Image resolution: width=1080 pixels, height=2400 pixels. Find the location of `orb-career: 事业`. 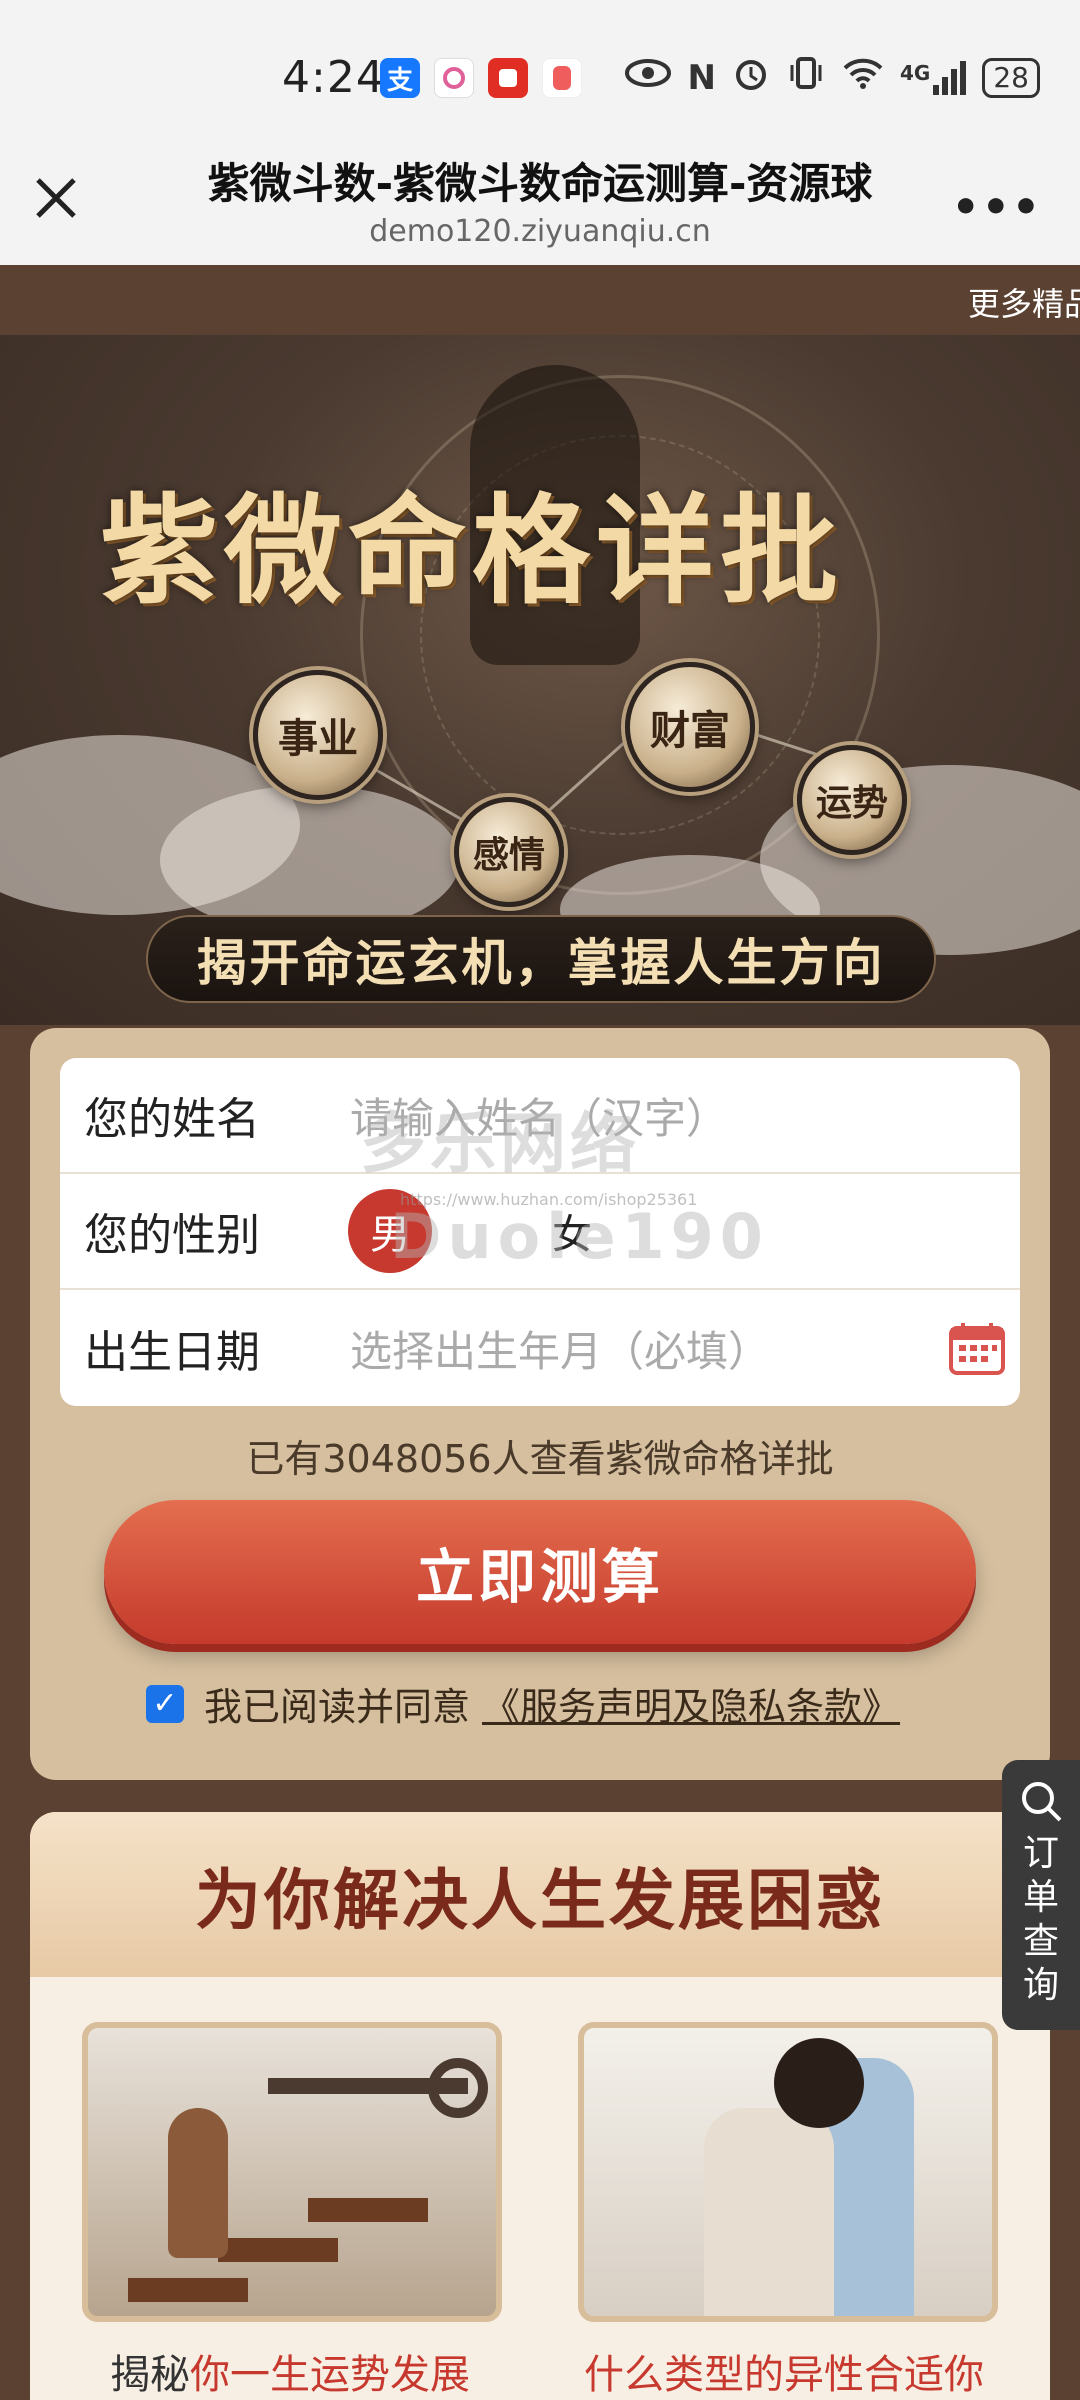

orb-career: 事业 is located at coordinates (318, 735).